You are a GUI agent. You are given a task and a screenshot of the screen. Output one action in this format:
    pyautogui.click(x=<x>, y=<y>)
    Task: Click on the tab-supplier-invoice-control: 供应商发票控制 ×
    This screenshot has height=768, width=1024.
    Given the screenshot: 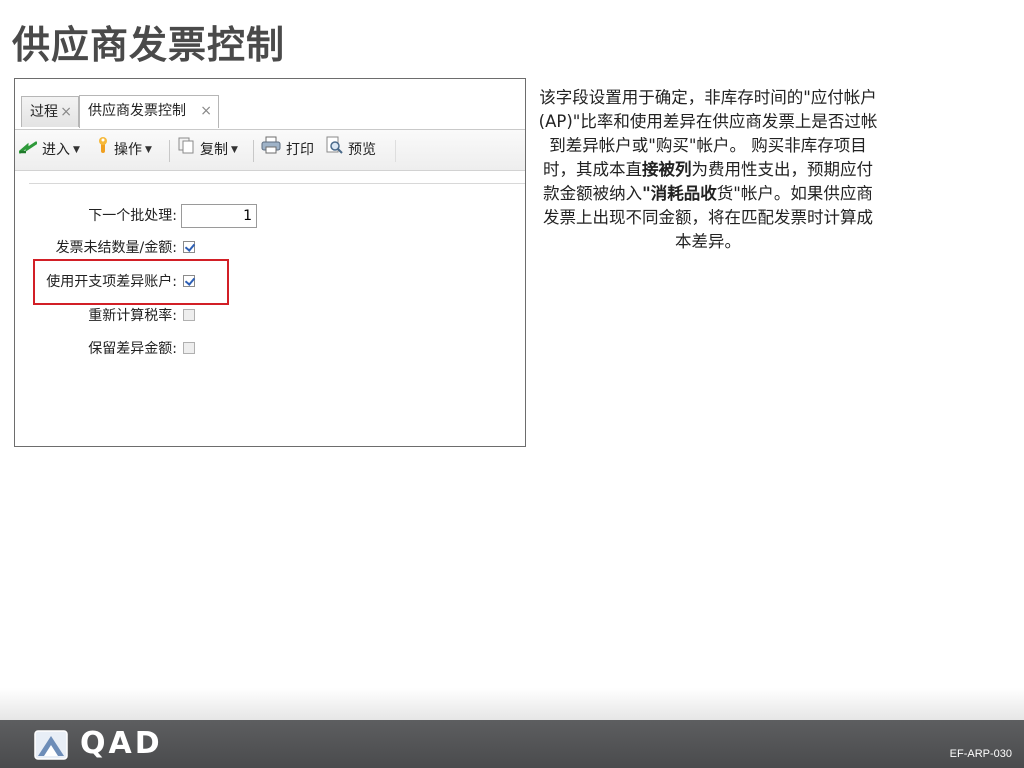 What is the action you would take?
    pyautogui.click(x=149, y=111)
    